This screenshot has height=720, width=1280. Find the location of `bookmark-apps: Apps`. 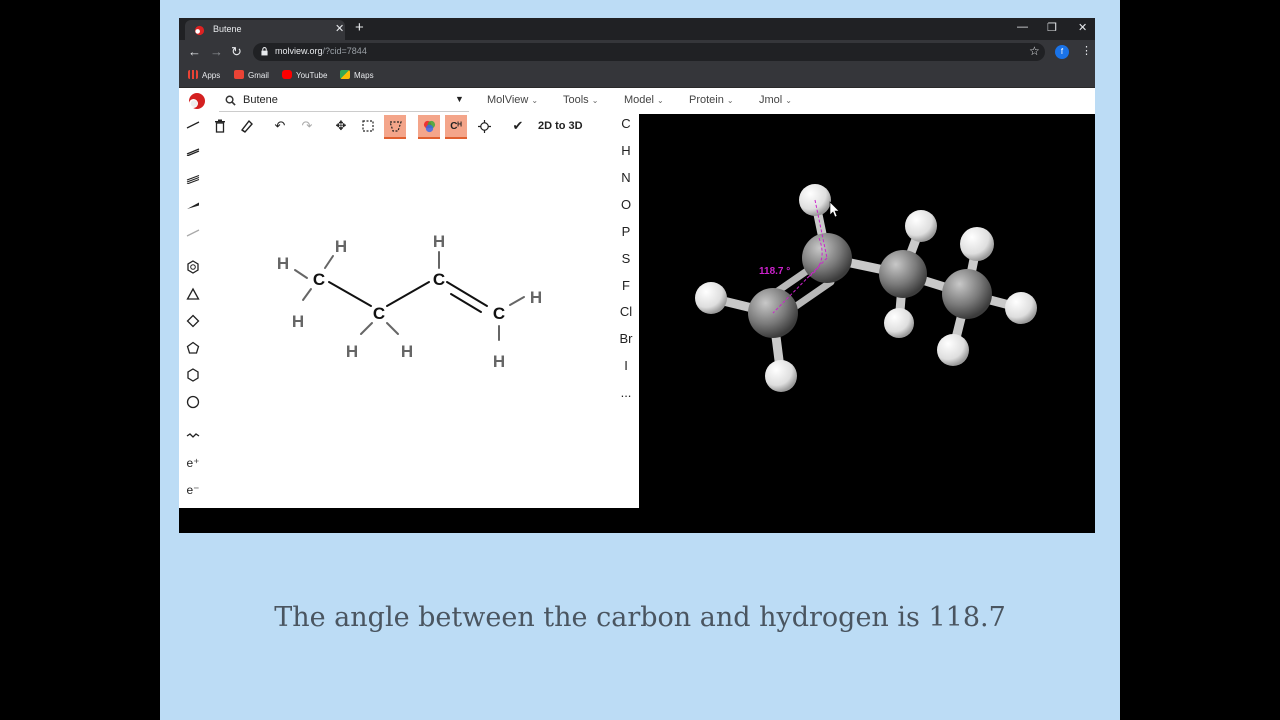

bookmark-apps: Apps is located at coordinates (204, 75).